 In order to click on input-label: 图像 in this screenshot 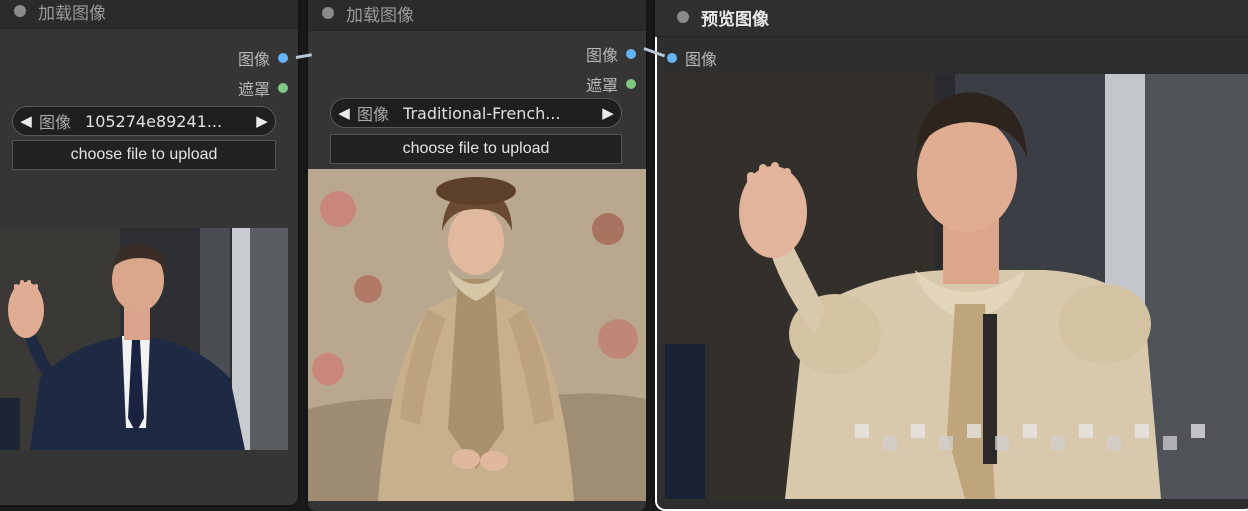, I will do `click(701, 59)`.